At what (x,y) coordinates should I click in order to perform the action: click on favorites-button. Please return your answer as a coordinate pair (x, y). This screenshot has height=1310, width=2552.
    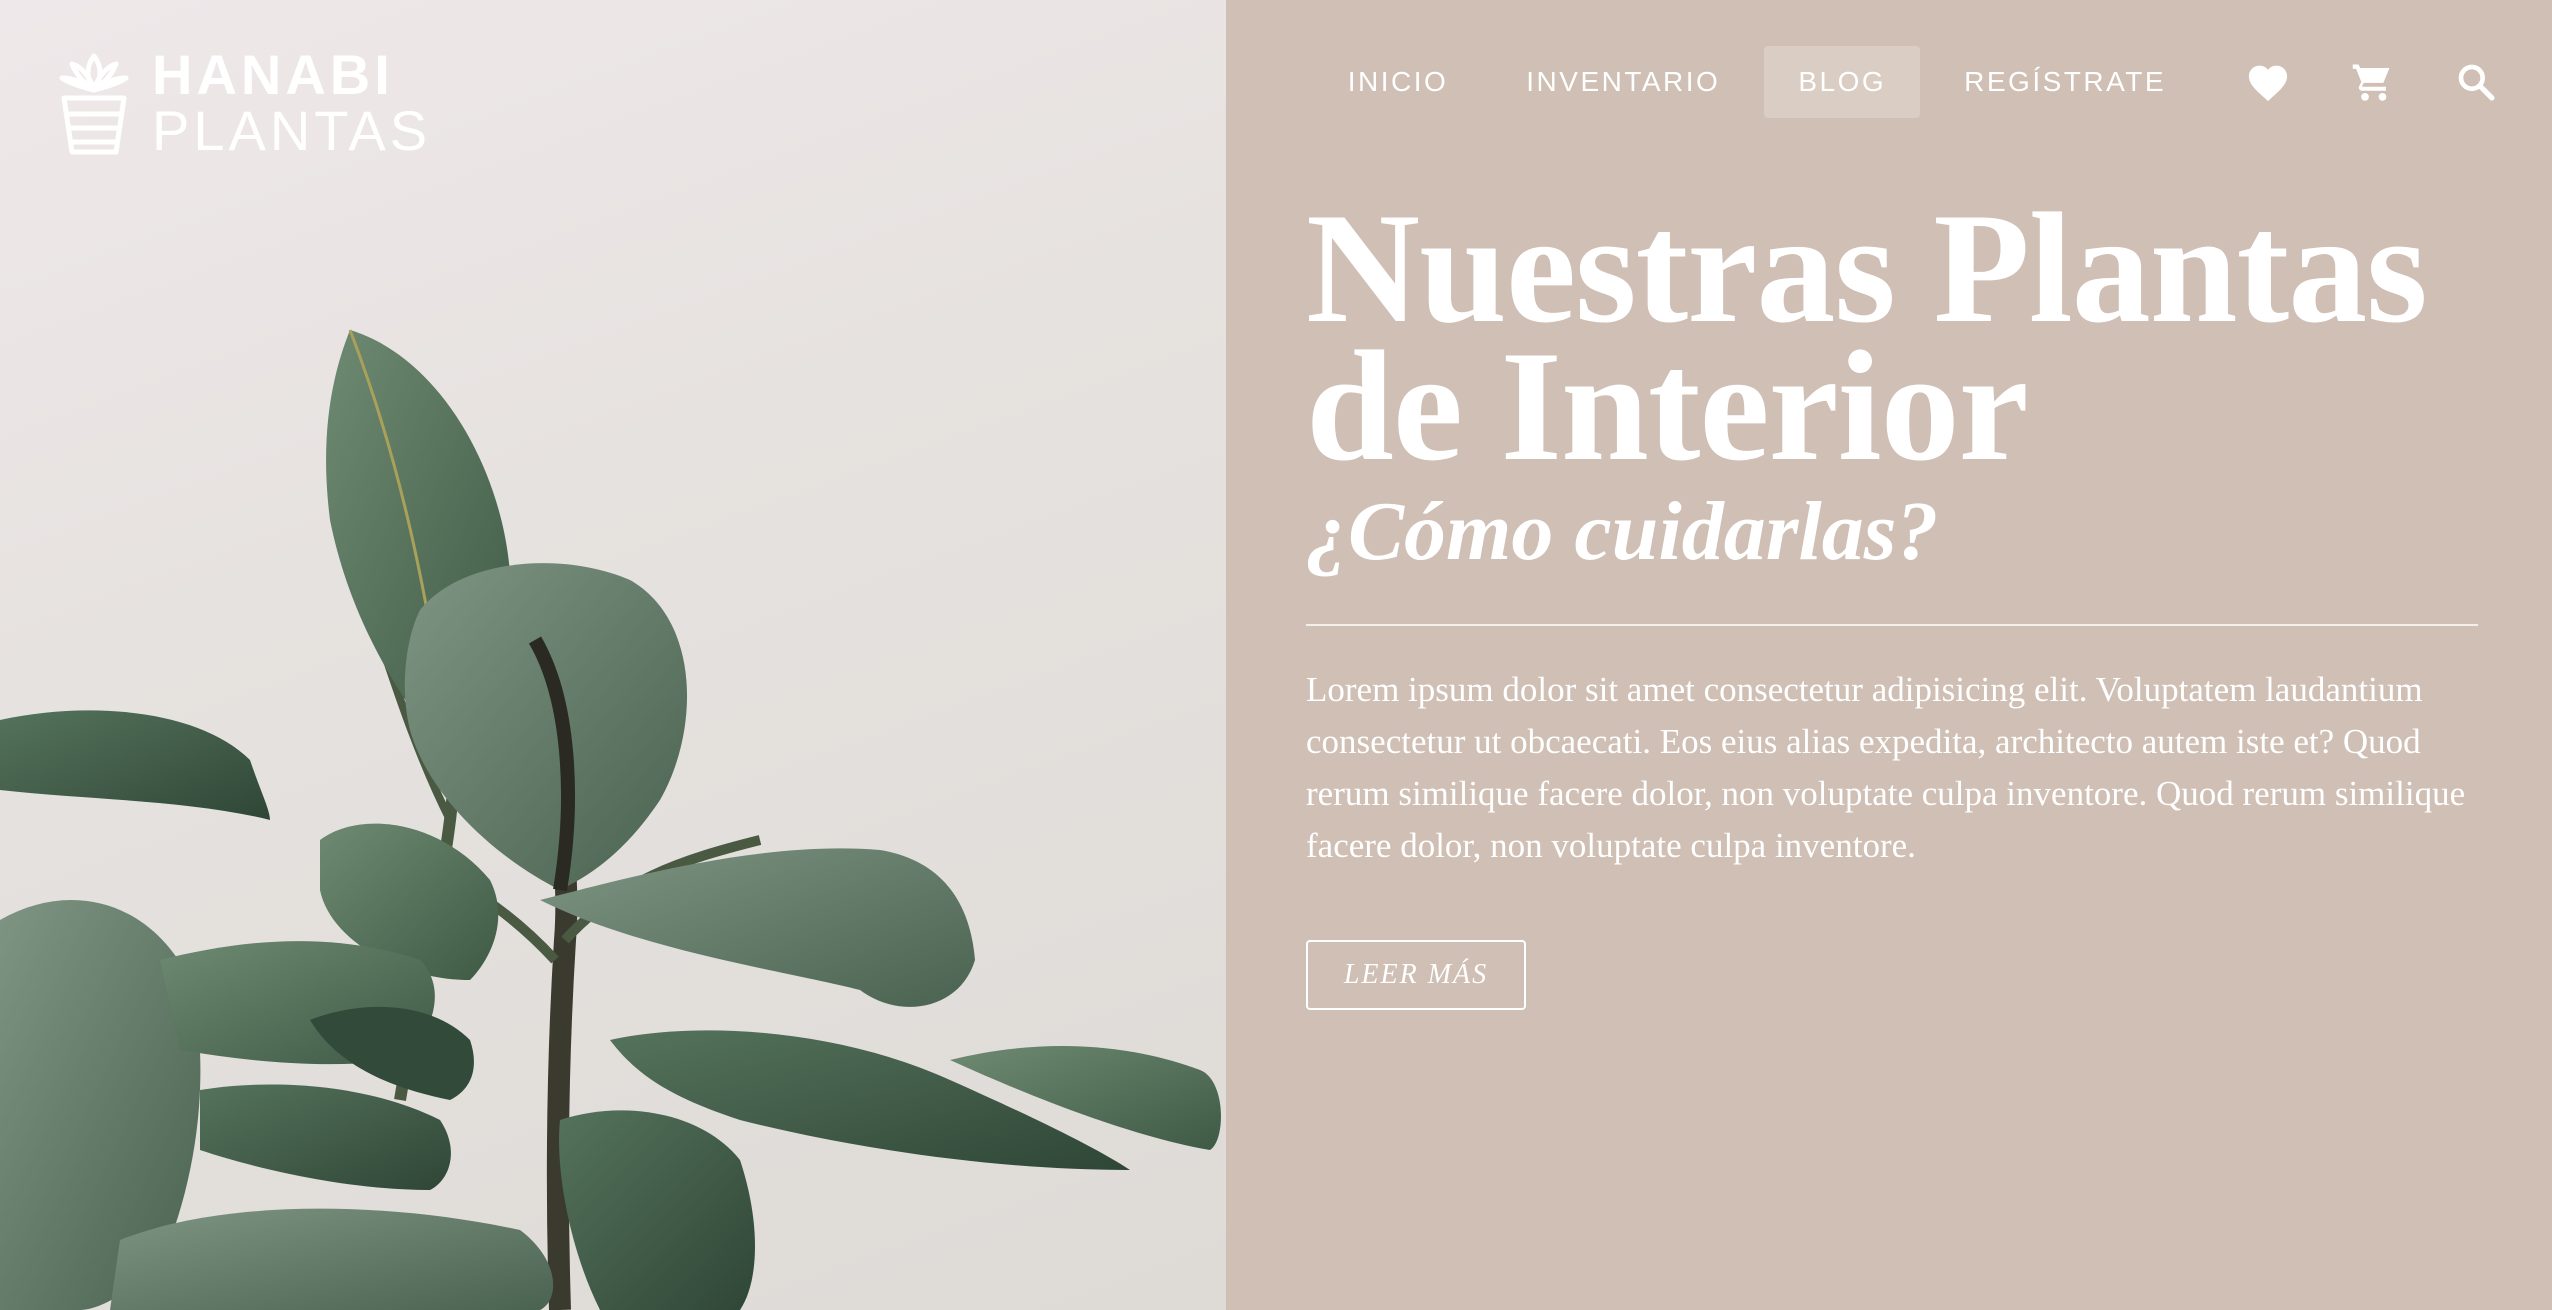
    Looking at the image, I should click on (2268, 82).